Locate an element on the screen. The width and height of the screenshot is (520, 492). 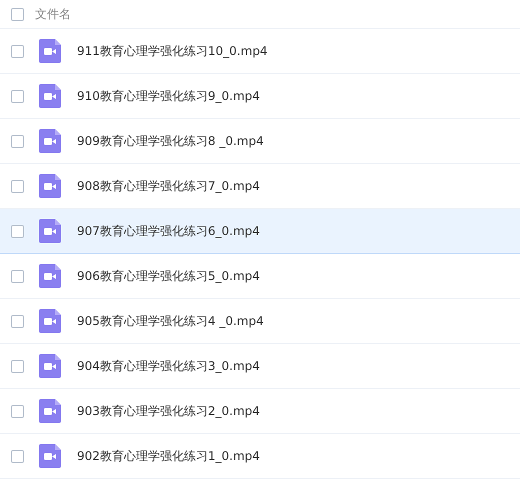
file-name: 904教育心理学强化练习3_0.mp4 is located at coordinates (168, 366).